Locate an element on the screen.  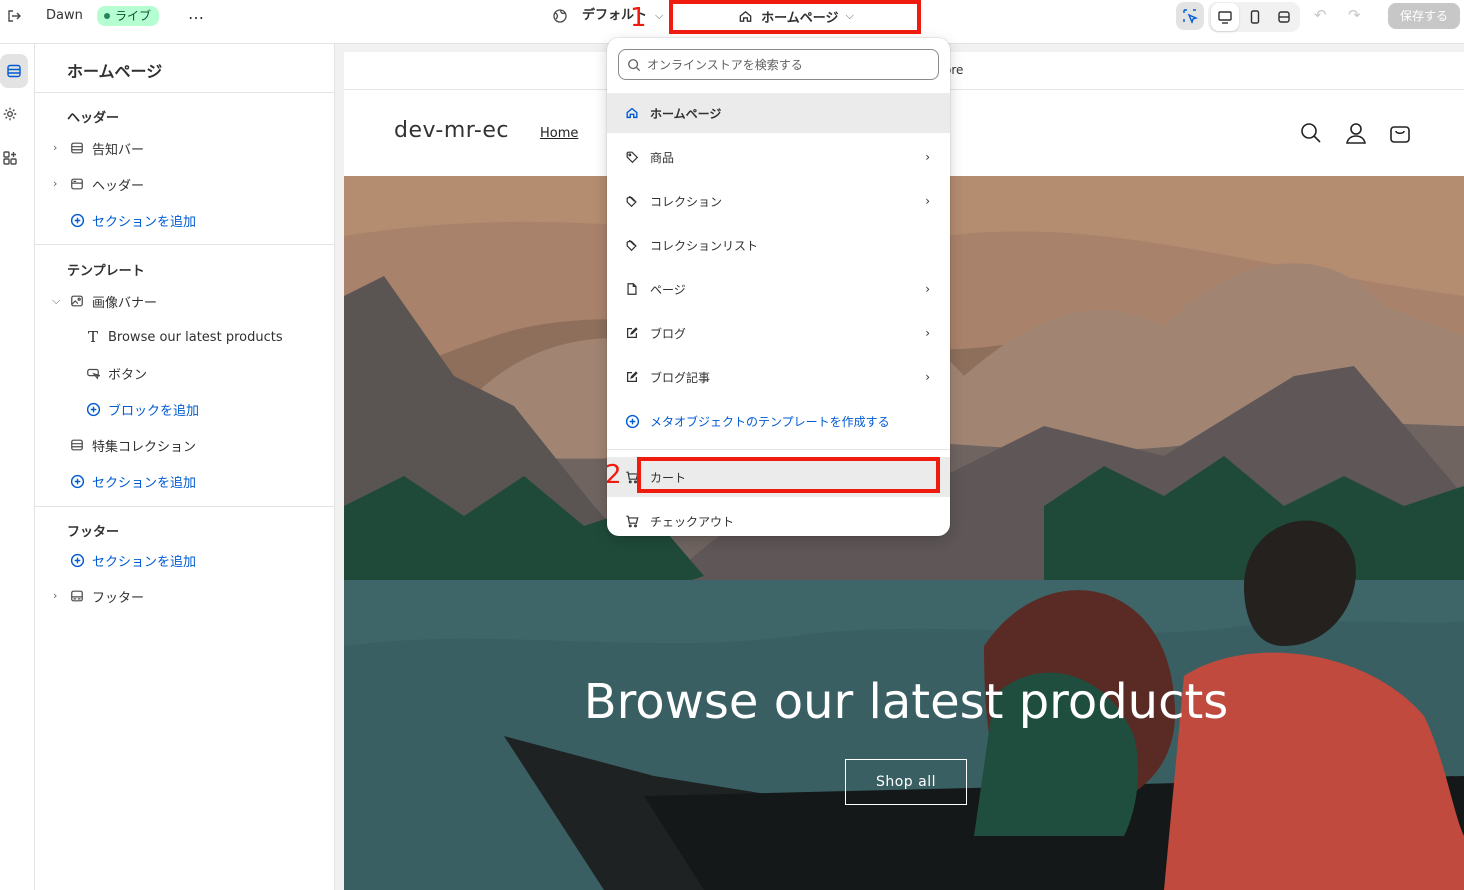
desktop-icon is located at coordinates (1225, 17).